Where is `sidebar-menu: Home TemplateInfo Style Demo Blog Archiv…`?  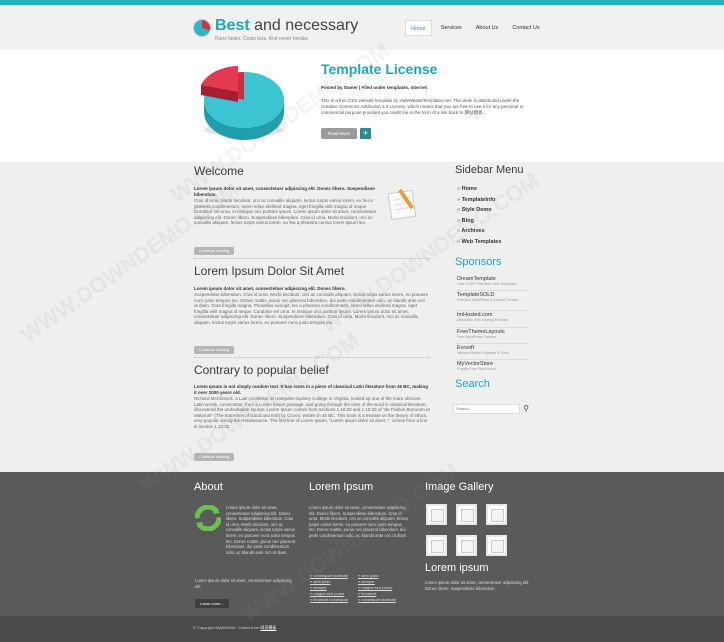
sidebar-menu: Home TemplateInfo Style Demo Blog Archiv… is located at coordinates (479, 215).